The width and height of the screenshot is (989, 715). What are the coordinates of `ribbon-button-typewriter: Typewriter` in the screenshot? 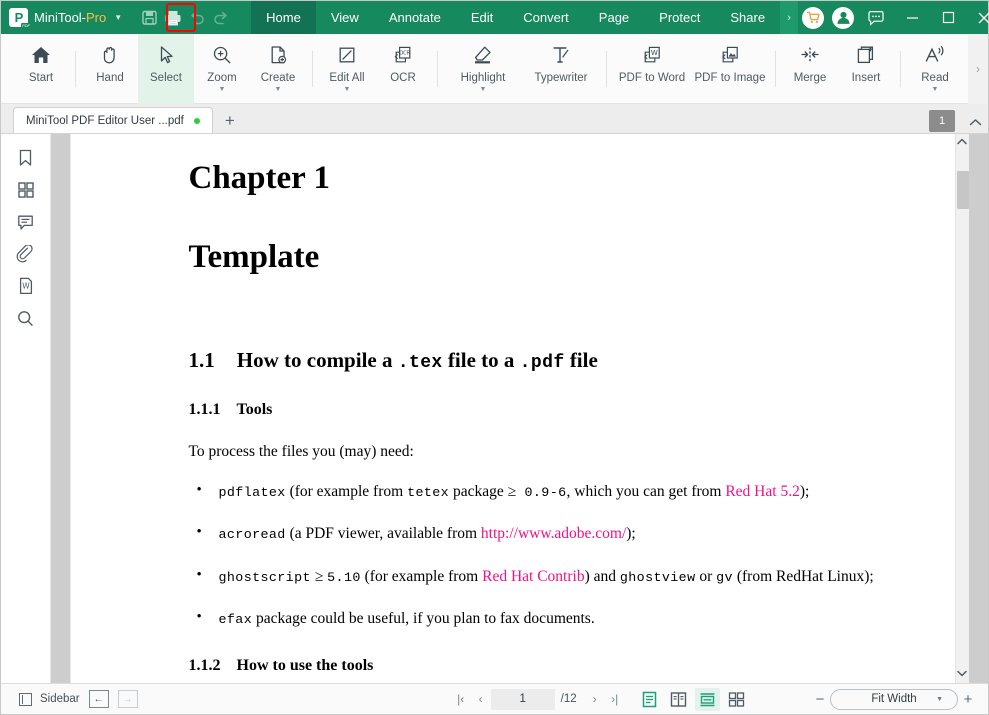 It's located at (561, 69).